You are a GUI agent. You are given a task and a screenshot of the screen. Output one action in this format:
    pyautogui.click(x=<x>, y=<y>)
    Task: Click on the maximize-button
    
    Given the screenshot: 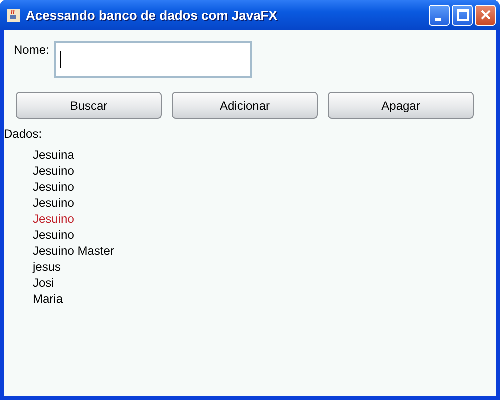 What is the action you would take?
    pyautogui.click(x=462, y=15)
    